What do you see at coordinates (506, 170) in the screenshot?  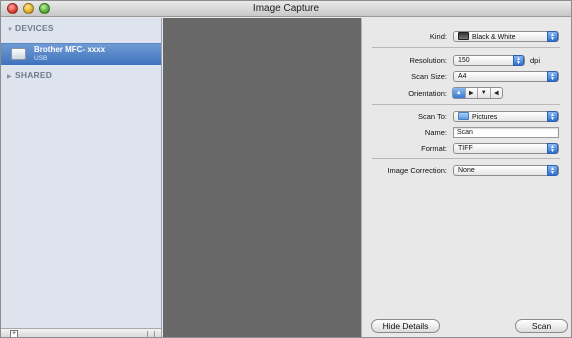 I see `image-correction-popup: None ▲ ▼` at bounding box center [506, 170].